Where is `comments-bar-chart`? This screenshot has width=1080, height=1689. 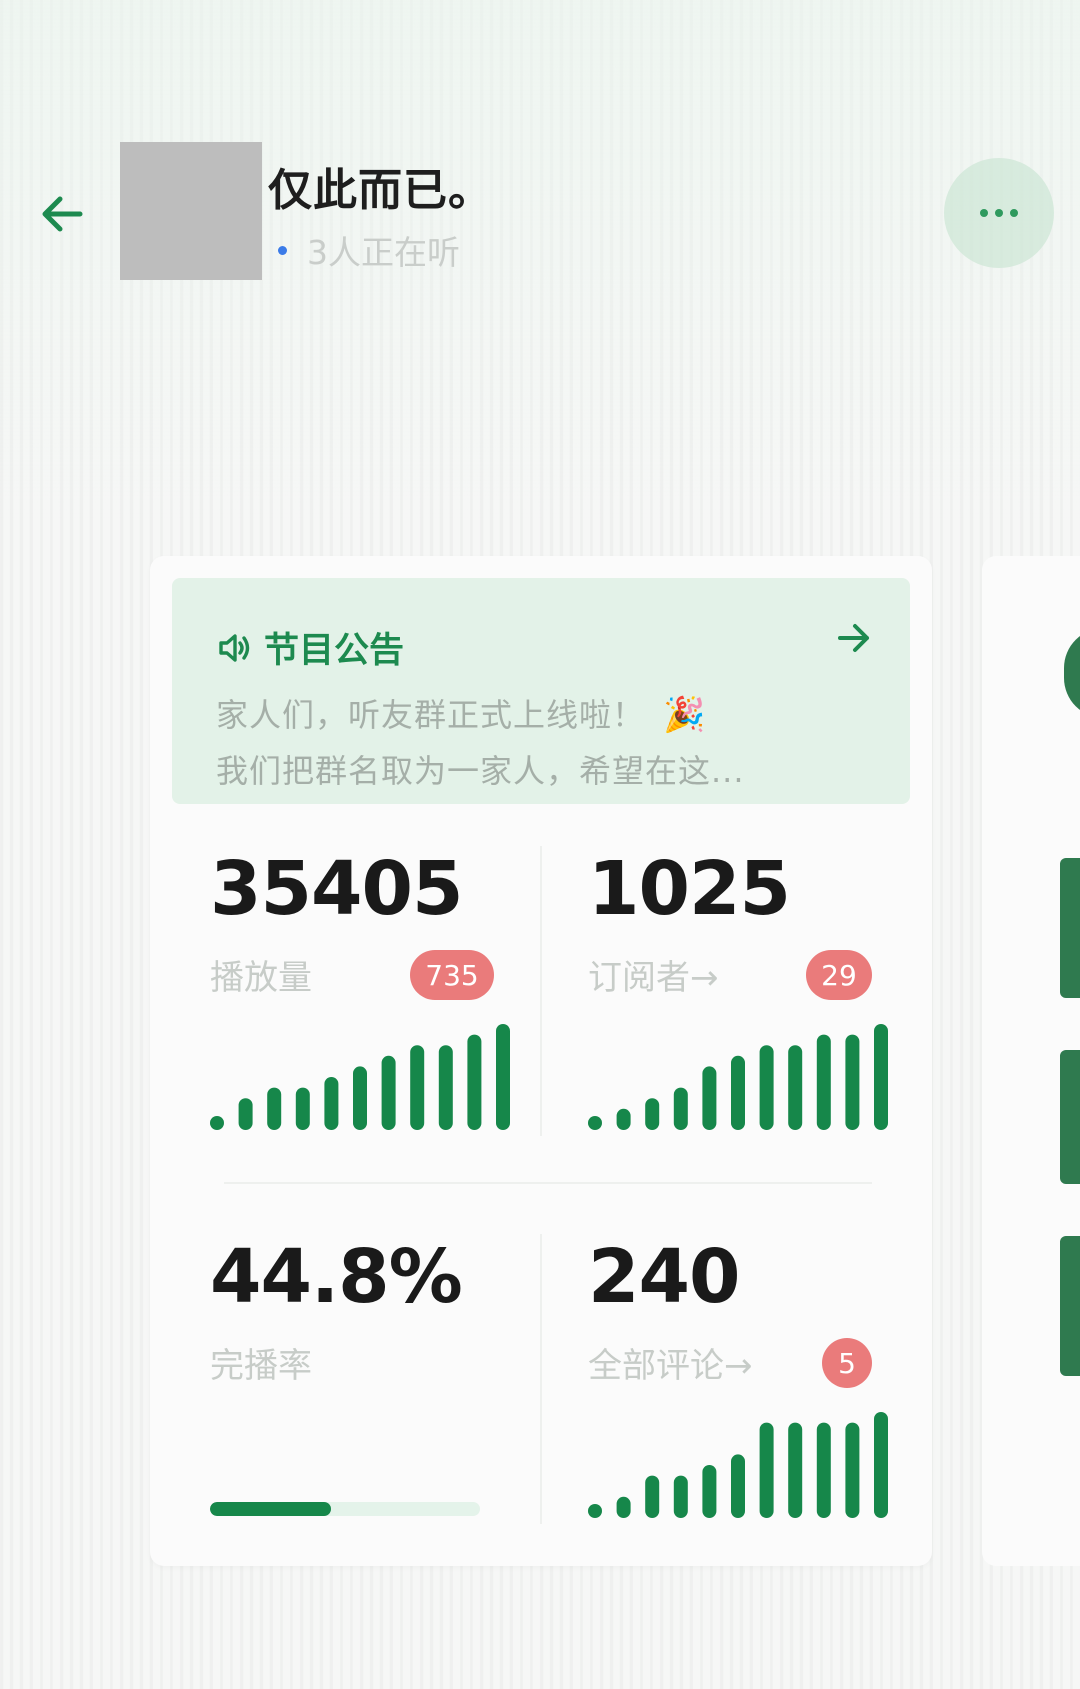
comments-bar-chart is located at coordinates (738, 1465).